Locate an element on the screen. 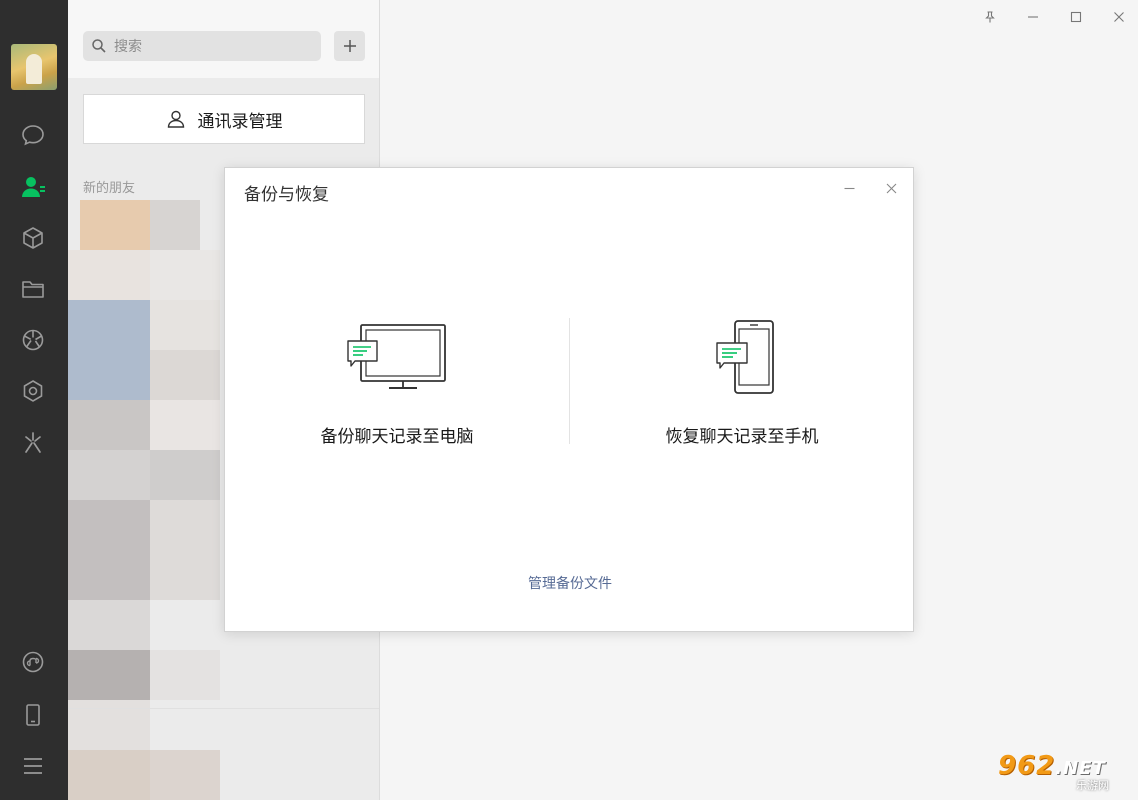 The image size is (1138, 800). manage-backup-files-link: 管理备份文件 is located at coordinates (570, 583).